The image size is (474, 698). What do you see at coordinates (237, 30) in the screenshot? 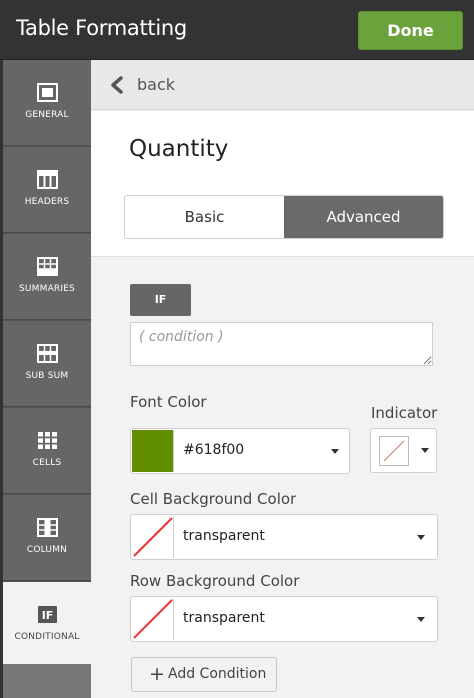
I see `top-bar: Table Formatting Done` at bounding box center [237, 30].